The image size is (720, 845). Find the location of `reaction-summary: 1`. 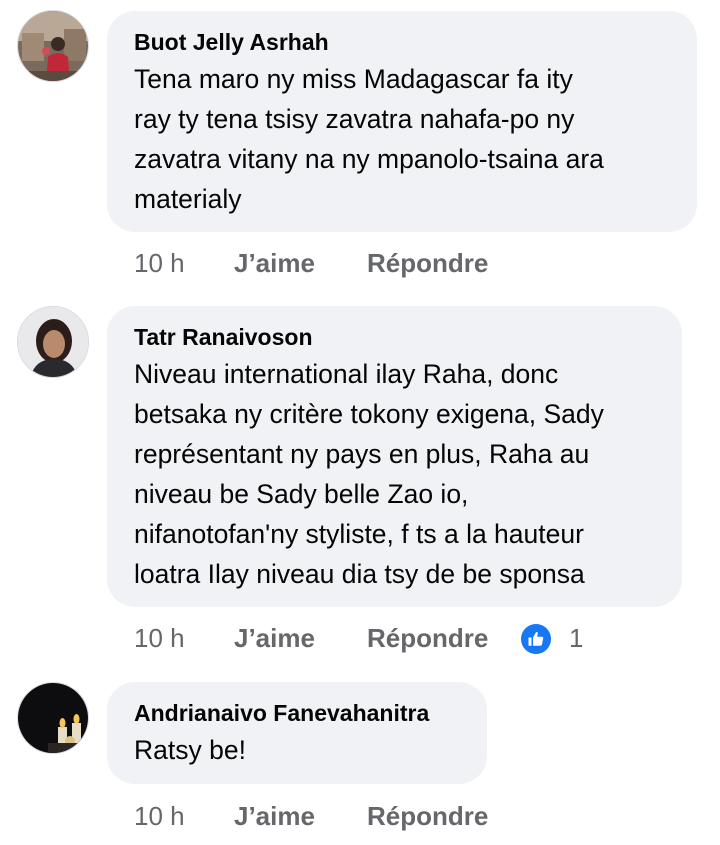

reaction-summary: 1 is located at coordinates (552, 638).